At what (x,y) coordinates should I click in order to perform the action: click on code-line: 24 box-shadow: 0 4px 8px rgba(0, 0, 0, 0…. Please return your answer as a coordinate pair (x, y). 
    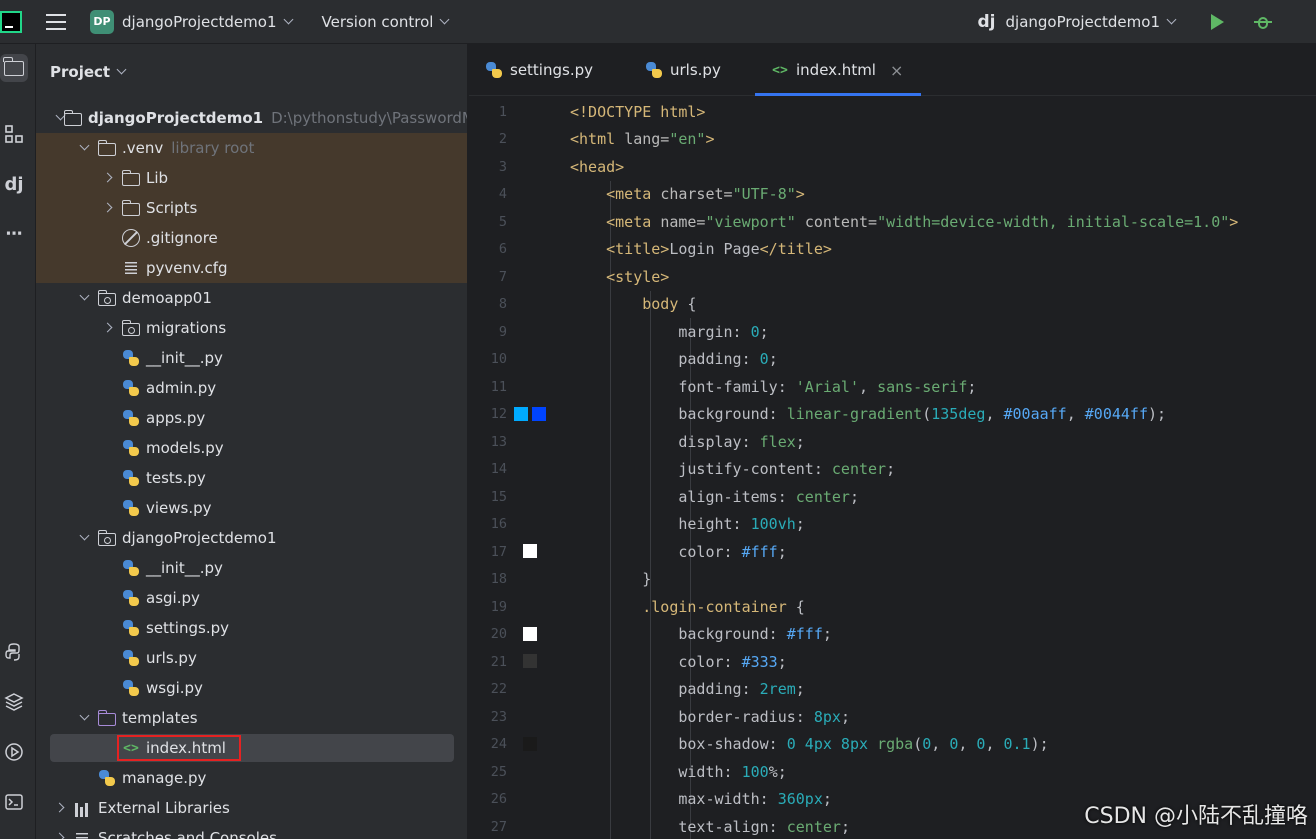
    Looking at the image, I should click on (892, 745).